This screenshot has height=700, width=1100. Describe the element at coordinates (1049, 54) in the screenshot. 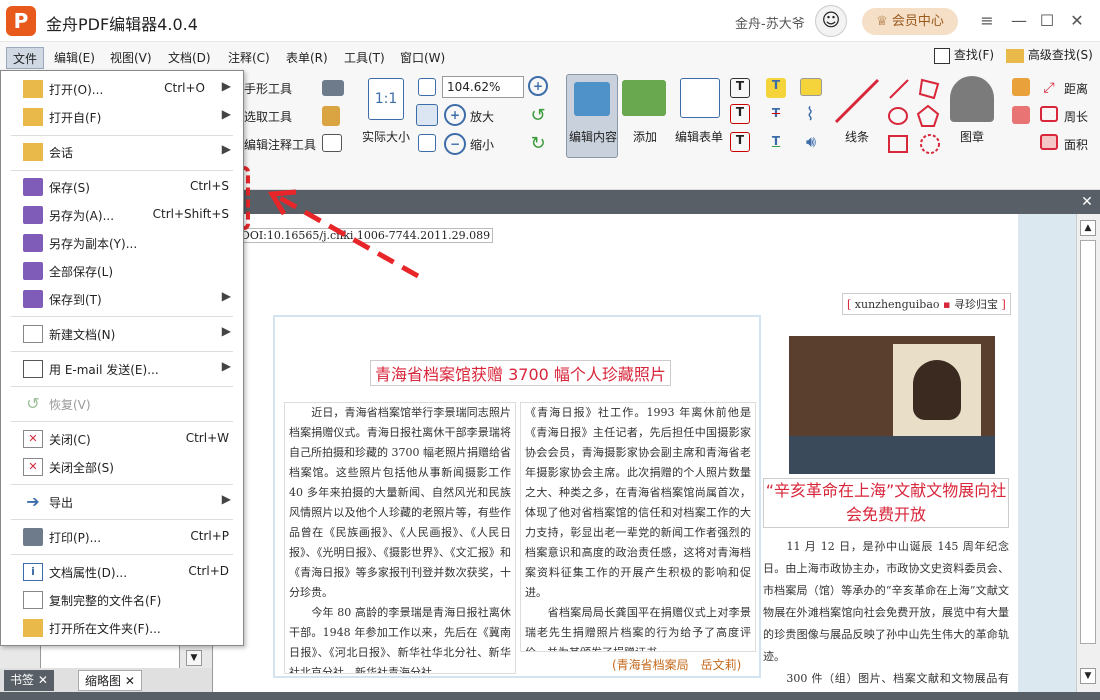

I see `advanced-search-button: 高级查找(S)` at that location.